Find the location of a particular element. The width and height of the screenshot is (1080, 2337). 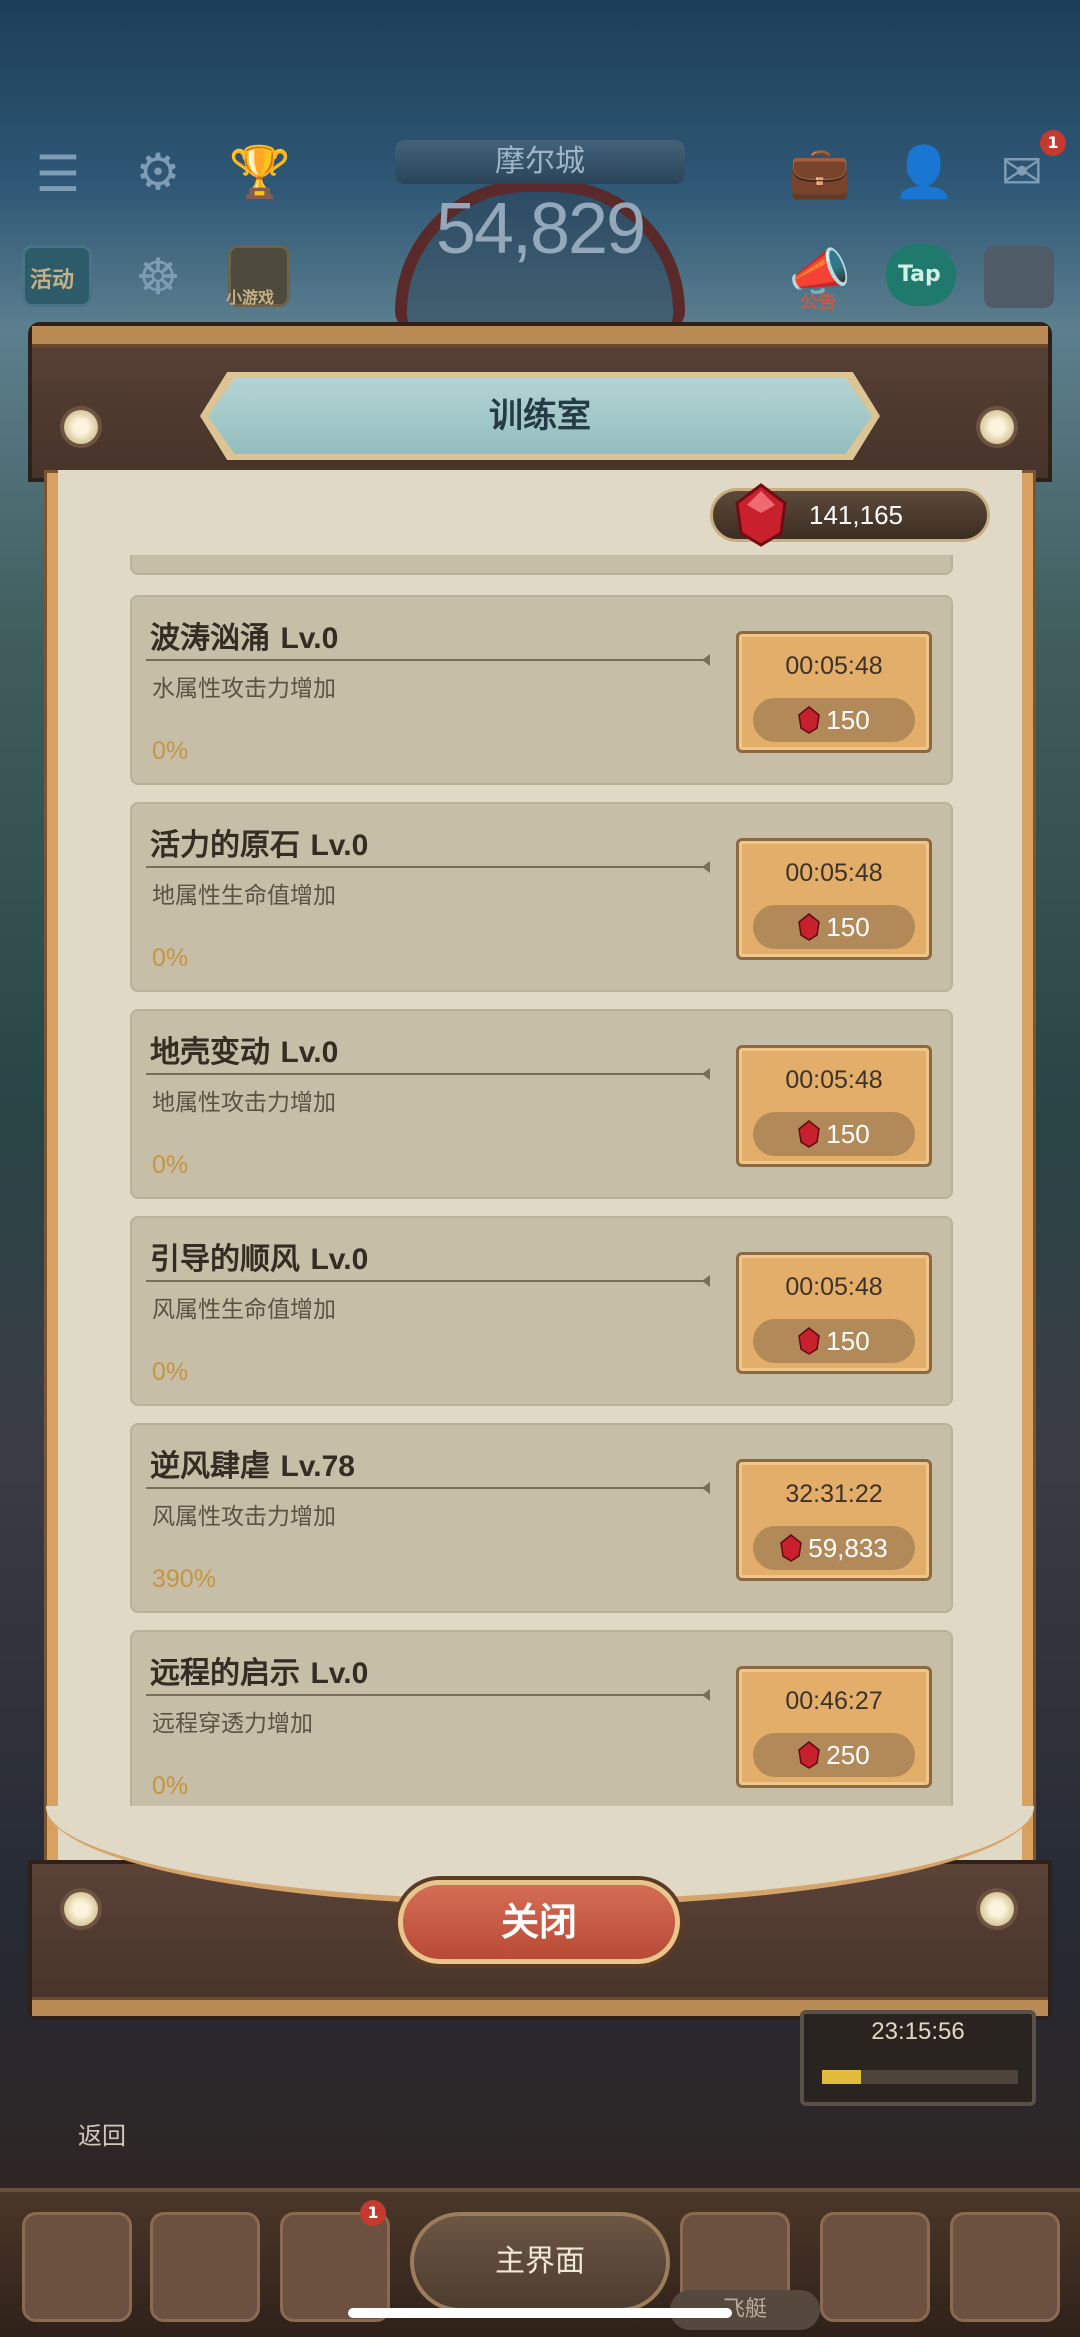

home-button: 主界面 is located at coordinates (540, 2262).